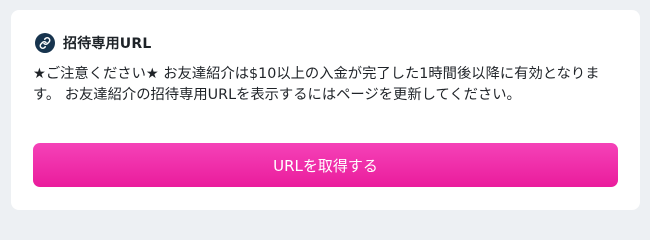 The image size is (650, 240). What do you see at coordinates (45, 43) in the screenshot?
I see `link-icon` at bounding box center [45, 43].